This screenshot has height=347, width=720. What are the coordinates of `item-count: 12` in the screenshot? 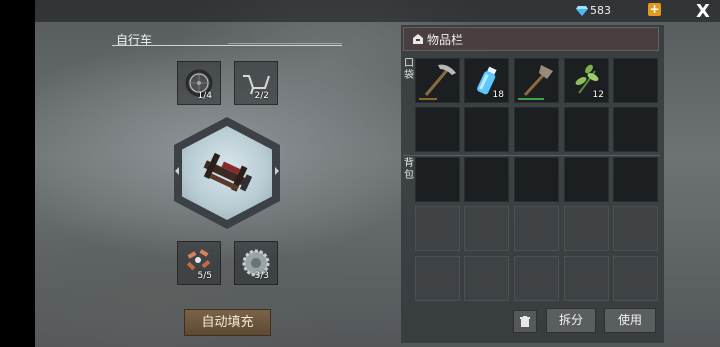 It's located at (598, 95).